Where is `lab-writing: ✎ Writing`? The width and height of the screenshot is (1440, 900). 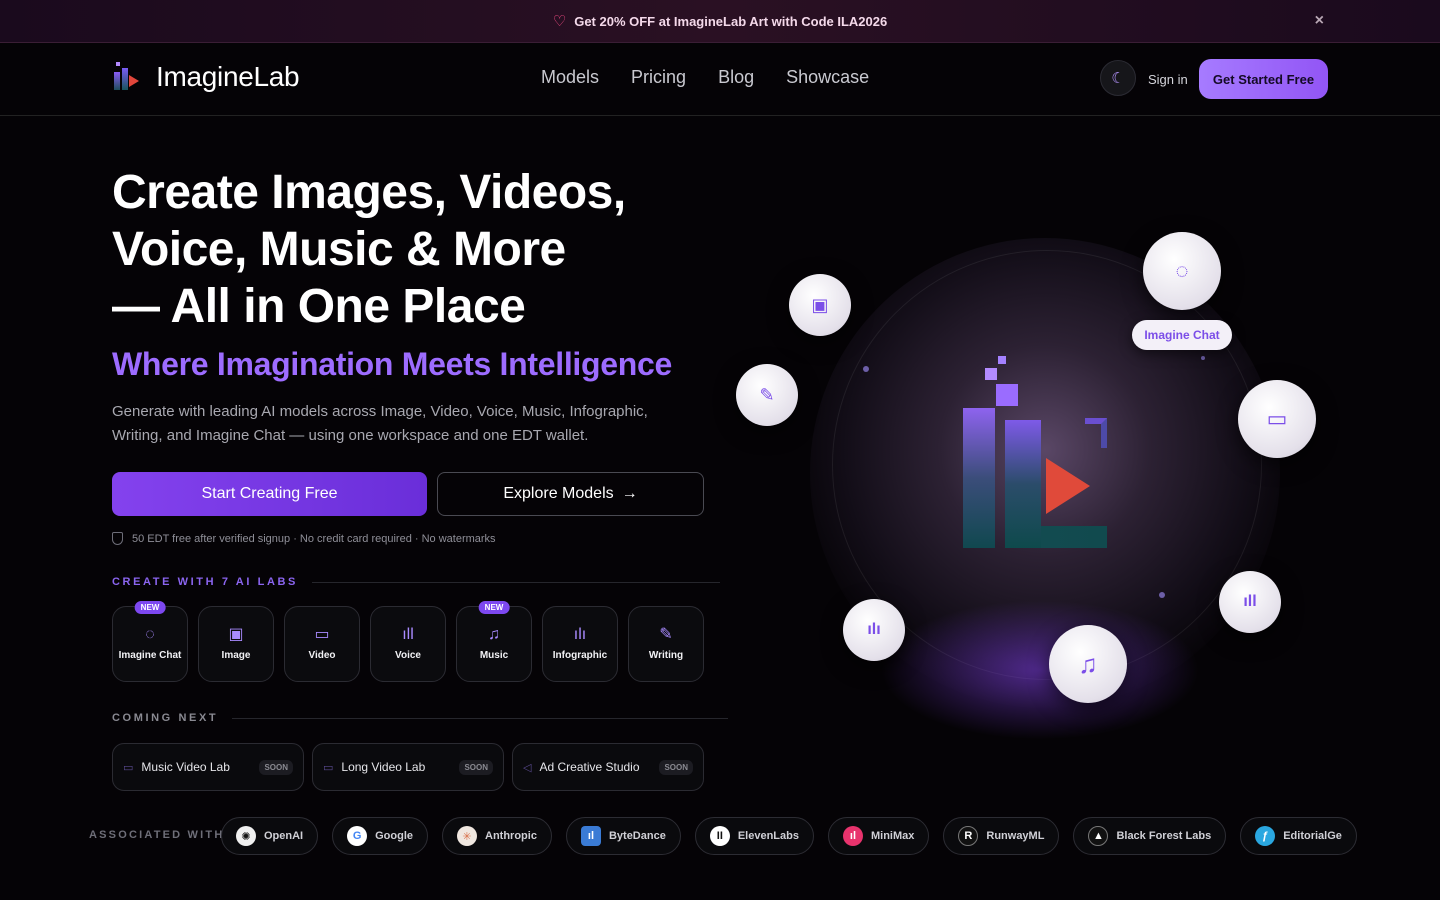 lab-writing: ✎ Writing is located at coordinates (666, 644).